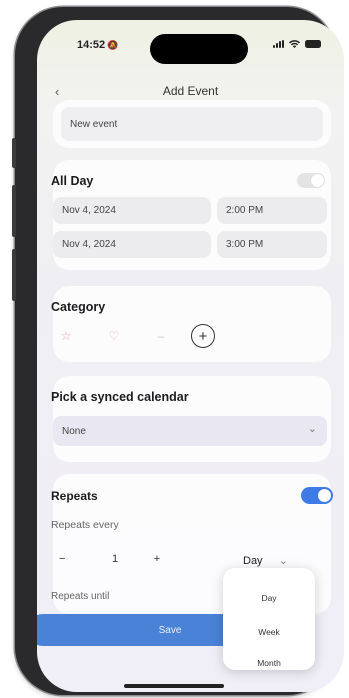 The width and height of the screenshot is (349, 698). I want to click on battery-icon, so click(313, 44).